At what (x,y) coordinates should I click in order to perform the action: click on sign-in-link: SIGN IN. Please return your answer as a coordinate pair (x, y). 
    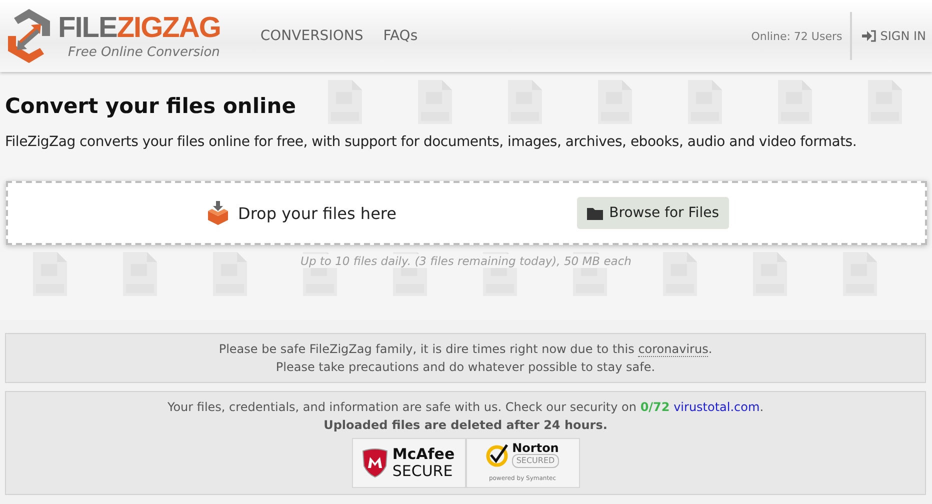
    Looking at the image, I should click on (892, 36).